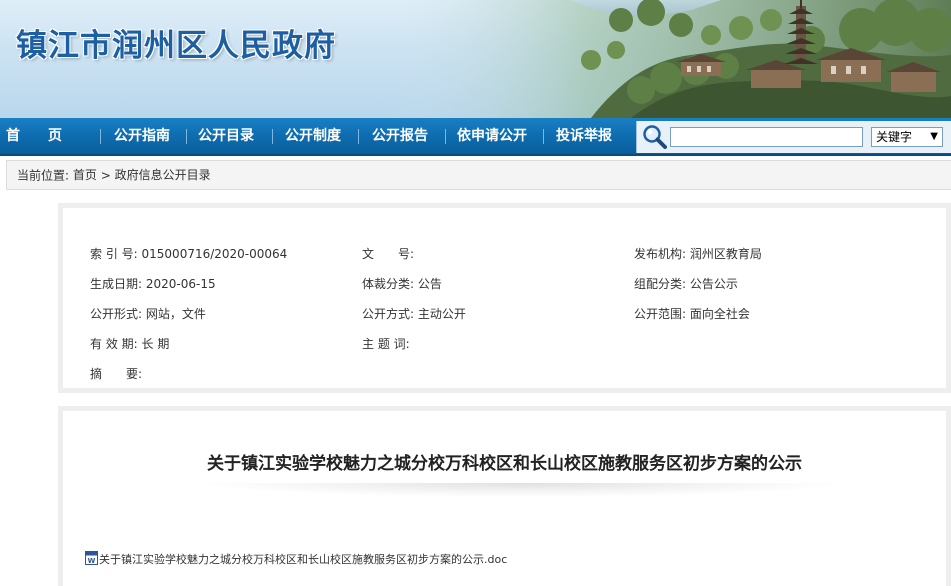  I want to click on meta-value: 公告公示, so click(713, 284).